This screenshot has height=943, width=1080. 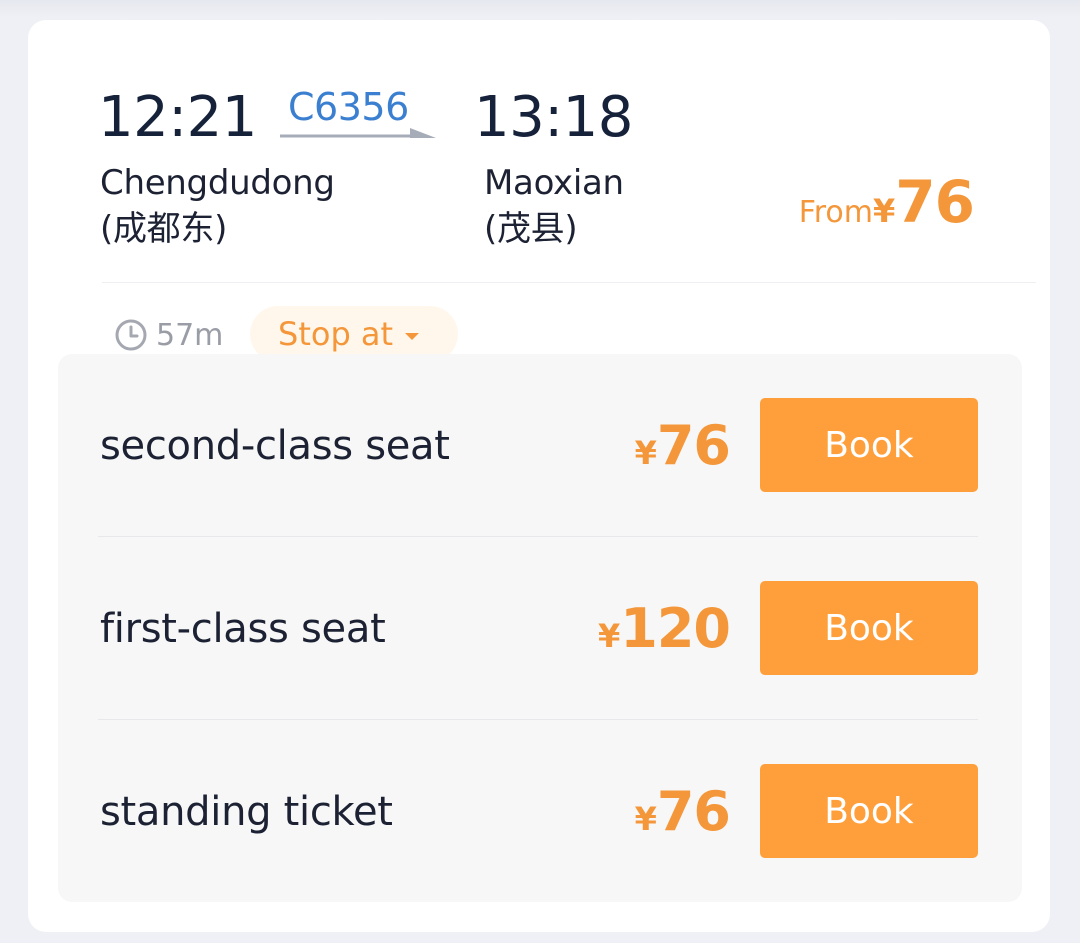 I want to click on top-strip, so click(x=540, y=9).